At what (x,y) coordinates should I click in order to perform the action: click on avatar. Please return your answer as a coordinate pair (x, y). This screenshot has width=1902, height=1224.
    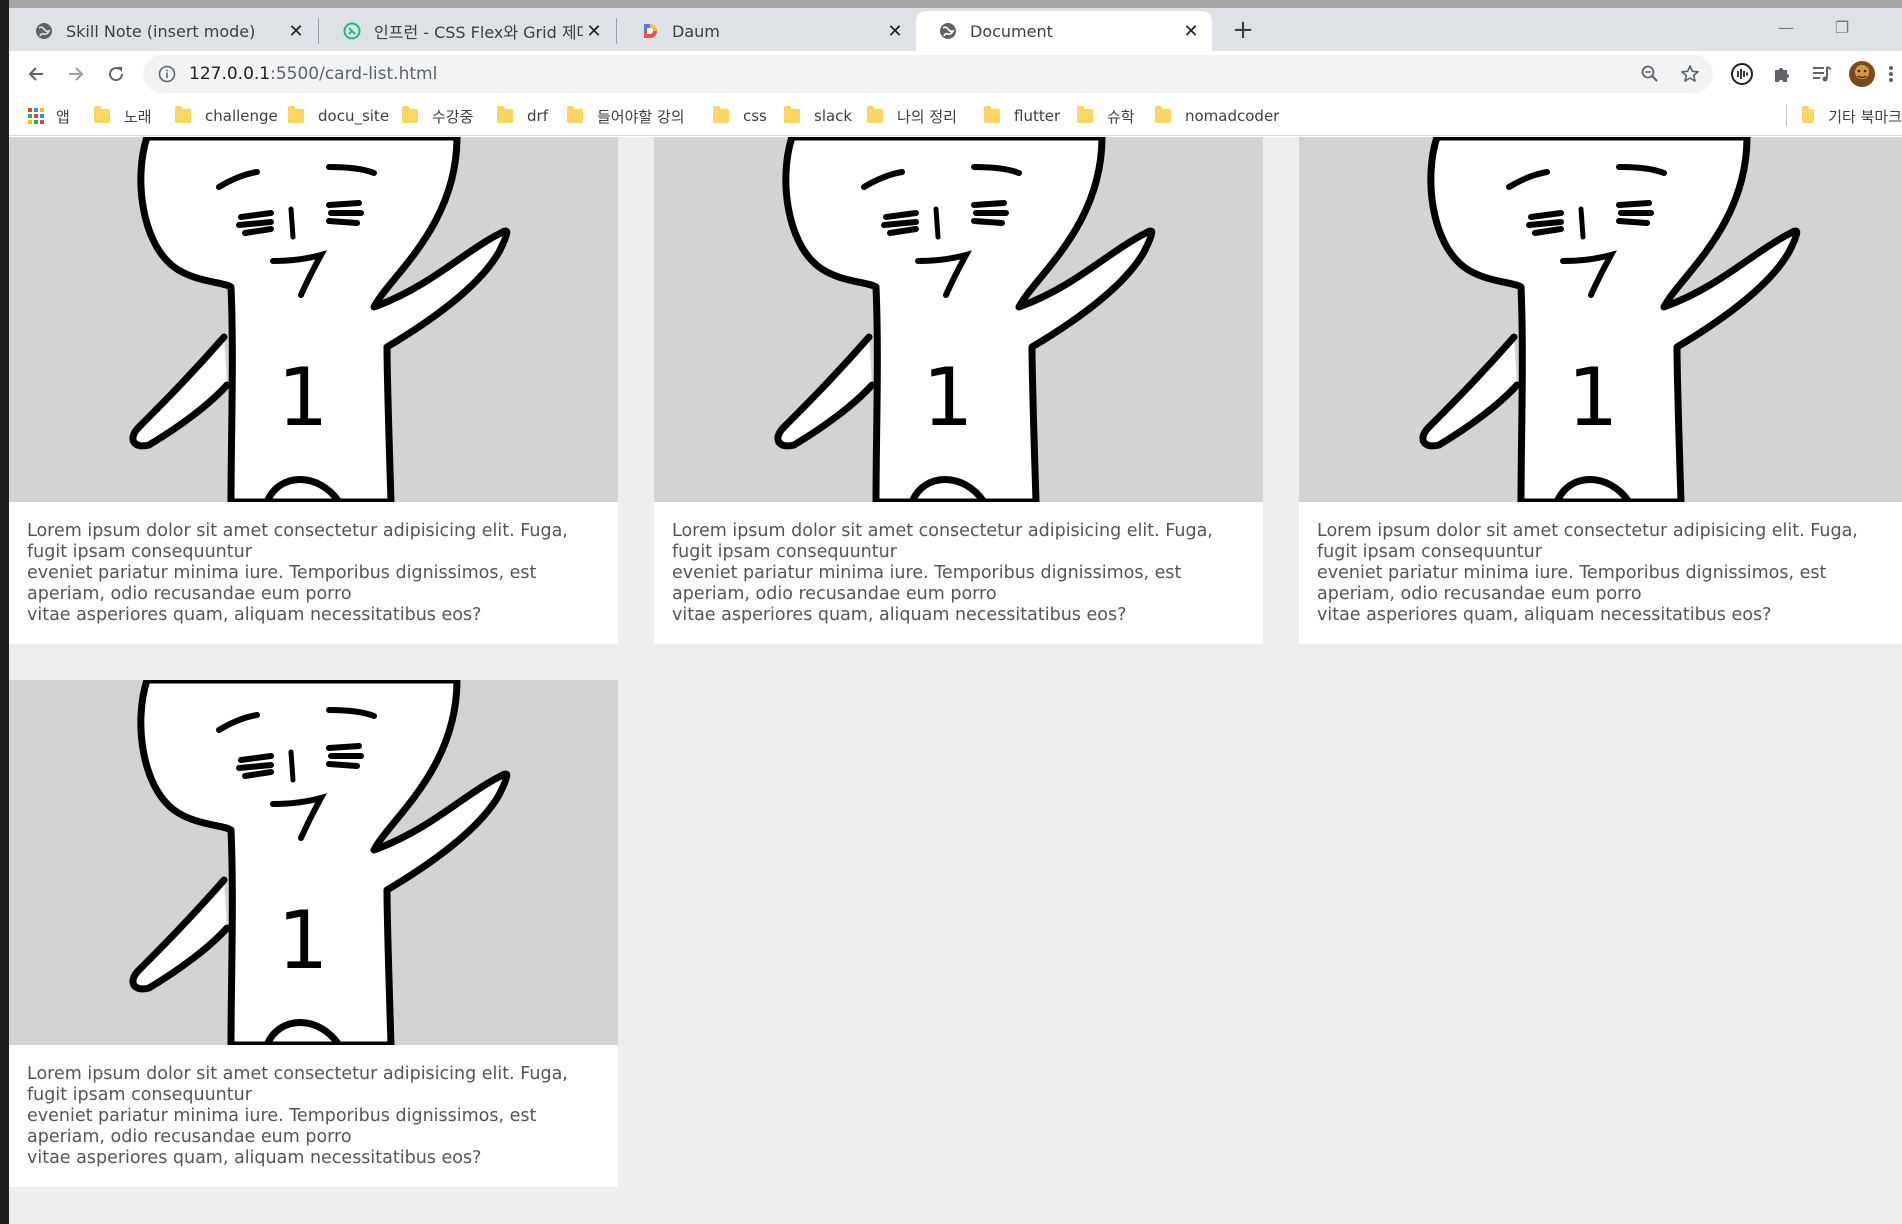
    Looking at the image, I should click on (1862, 74).